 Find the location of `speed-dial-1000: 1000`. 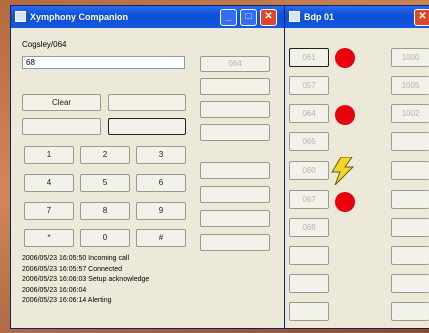

speed-dial-1000: 1000 is located at coordinates (410, 57).